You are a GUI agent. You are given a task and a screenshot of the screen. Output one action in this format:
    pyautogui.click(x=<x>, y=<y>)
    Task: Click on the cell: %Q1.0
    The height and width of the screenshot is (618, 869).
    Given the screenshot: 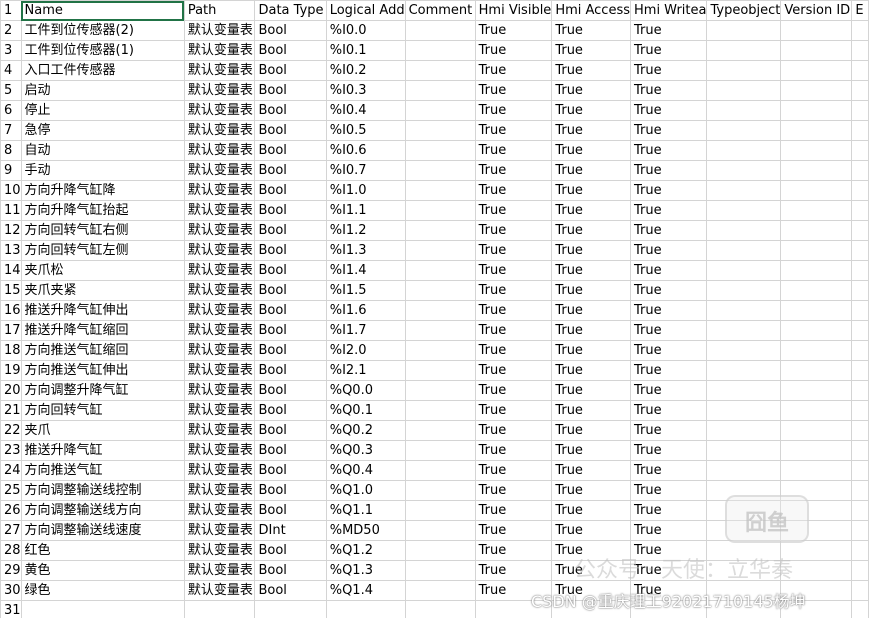 What is the action you would take?
    pyautogui.click(x=365, y=490)
    